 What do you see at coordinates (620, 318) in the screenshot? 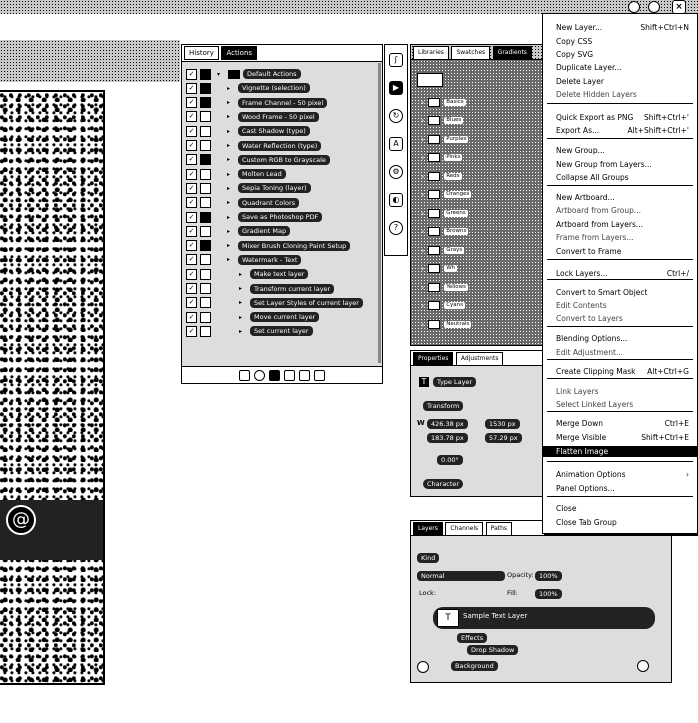
I see `menu-item: Convert to Layers` at bounding box center [620, 318].